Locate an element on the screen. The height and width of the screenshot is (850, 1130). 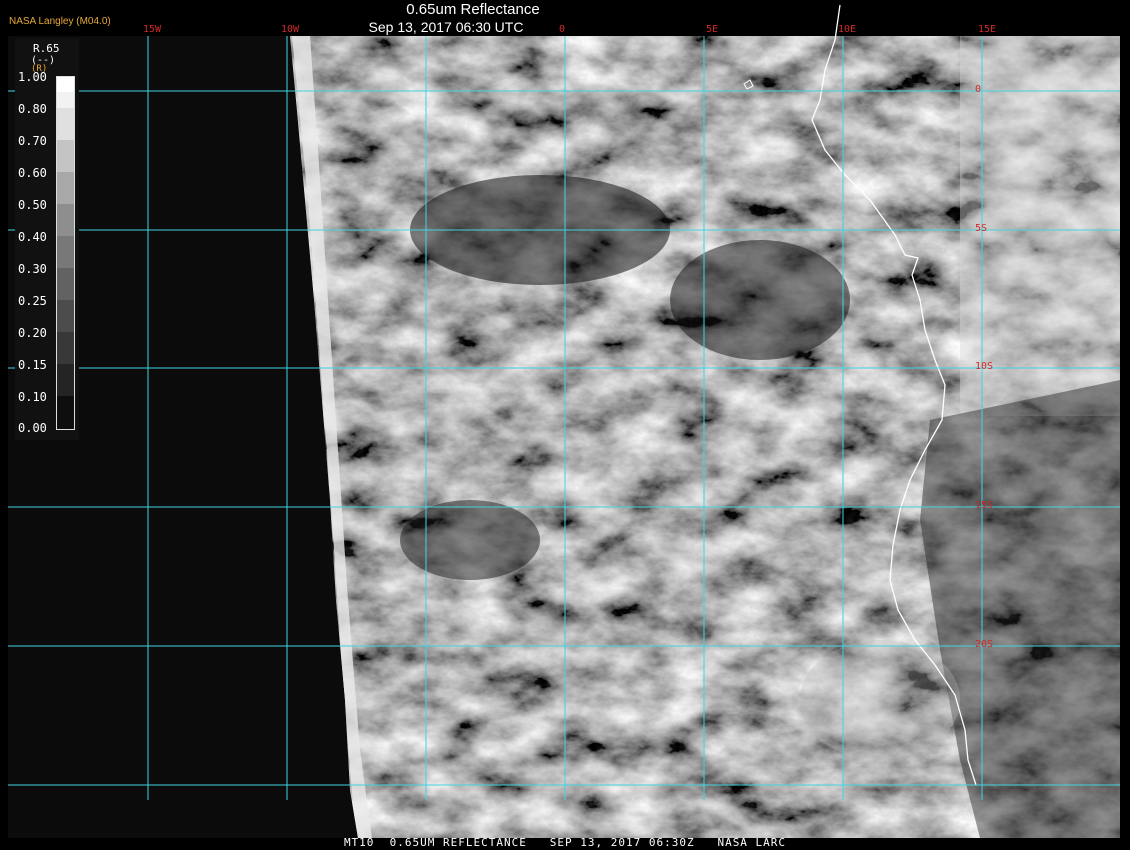
colorbar-tick: 0.70 is located at coordinates (32, 141).